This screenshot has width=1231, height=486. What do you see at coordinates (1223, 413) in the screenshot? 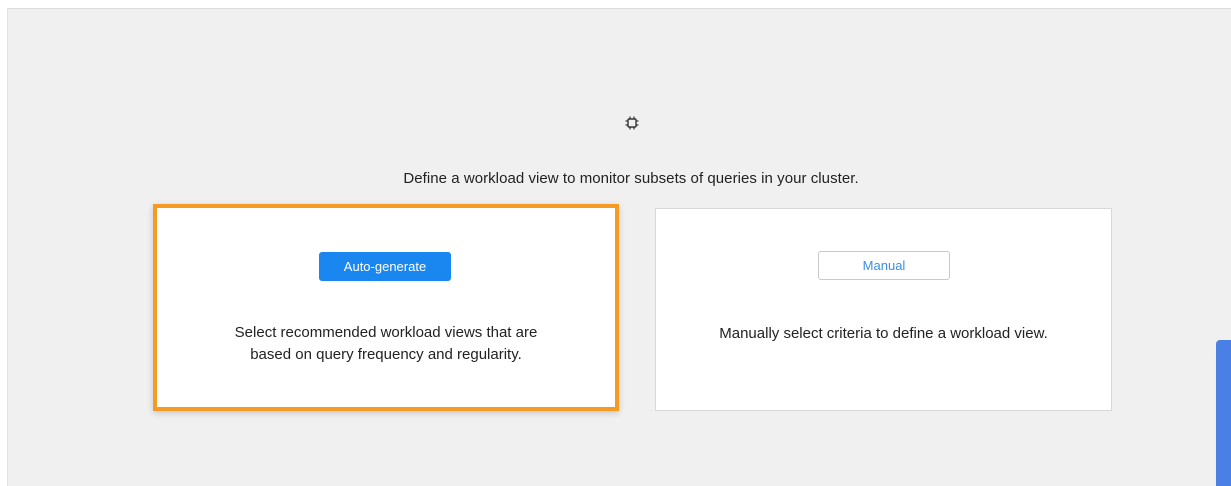
I see `side-panel-tab` at bounding box center [1223, 413].